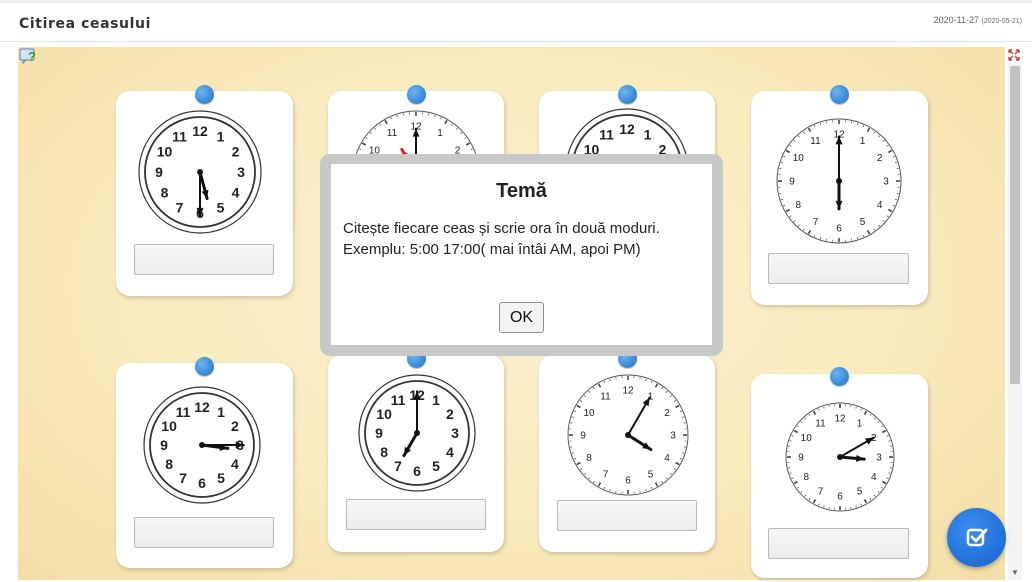 Image resolution: width=1032 pixels, height=582 pixels. Describe the element at coordinates (516, 21) in the screenshot. I see `header-bar: Citirea ceasului 2020-11-27 (2020-05-21)` at that location.